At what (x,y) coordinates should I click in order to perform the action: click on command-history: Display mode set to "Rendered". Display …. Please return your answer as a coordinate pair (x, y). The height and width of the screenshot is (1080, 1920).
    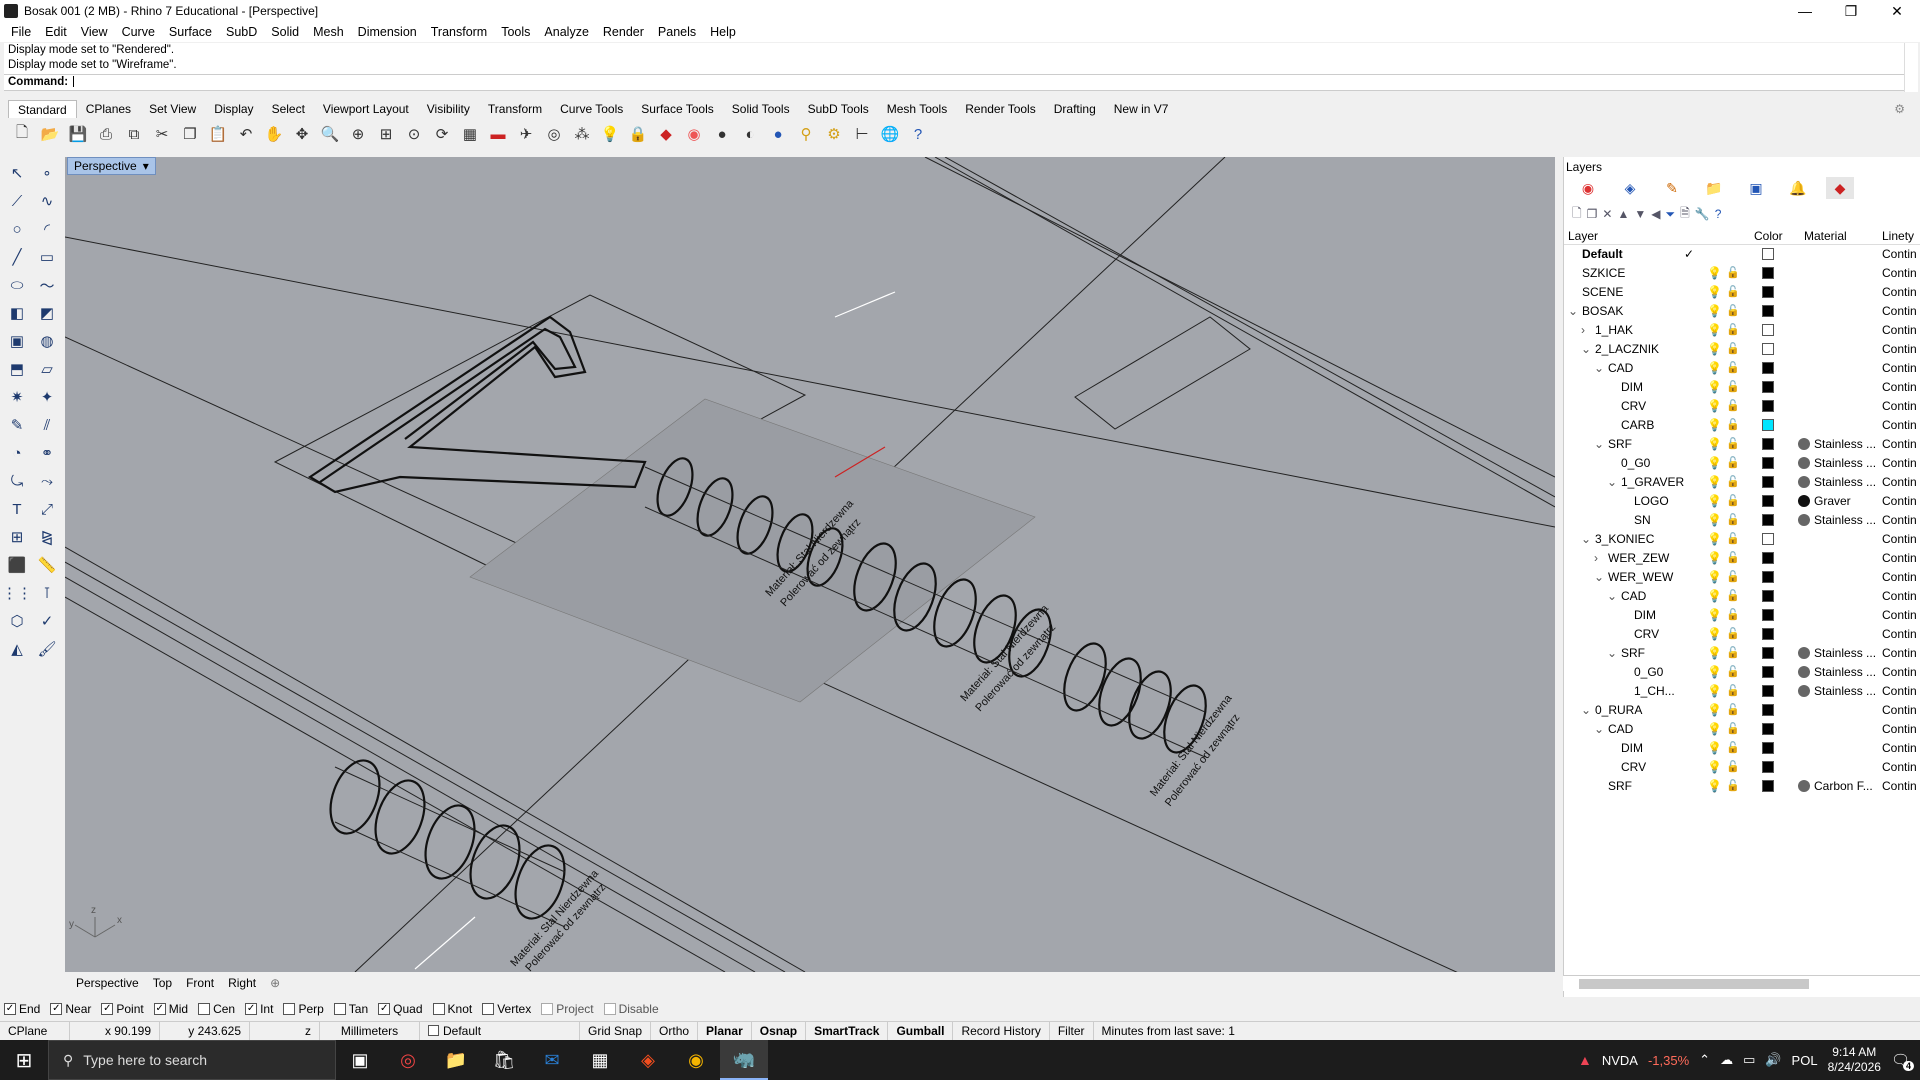
    Looking at the image, I should click on (954, 58).